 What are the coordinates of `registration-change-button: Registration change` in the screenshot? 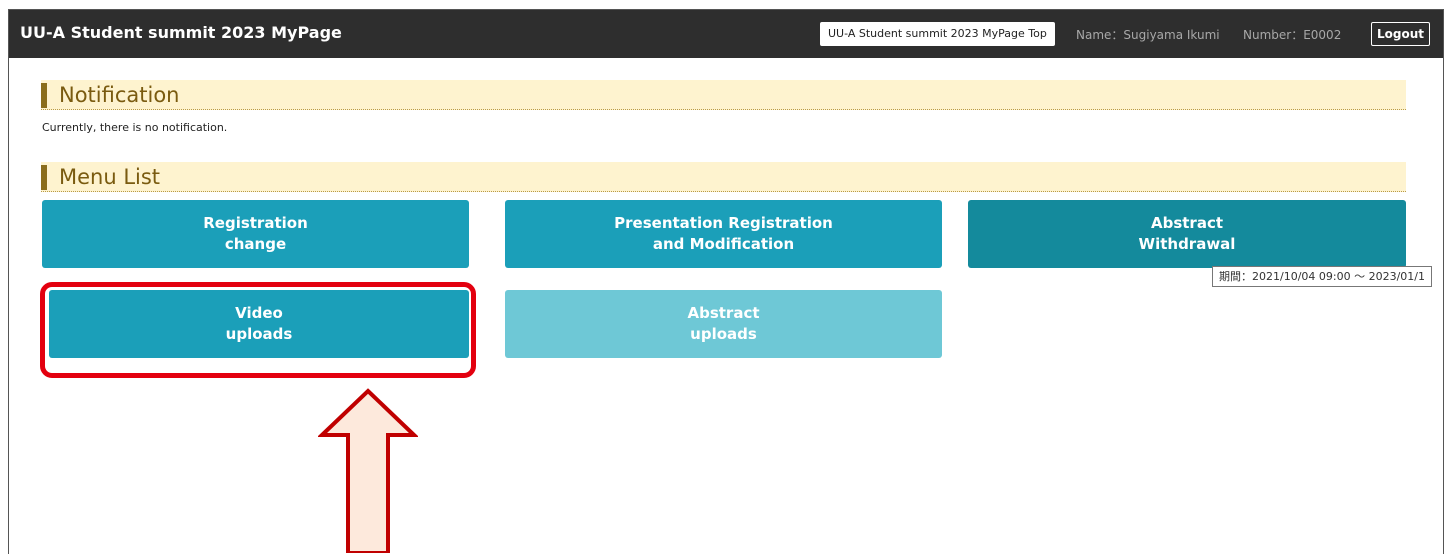 It's located at (255, 234).